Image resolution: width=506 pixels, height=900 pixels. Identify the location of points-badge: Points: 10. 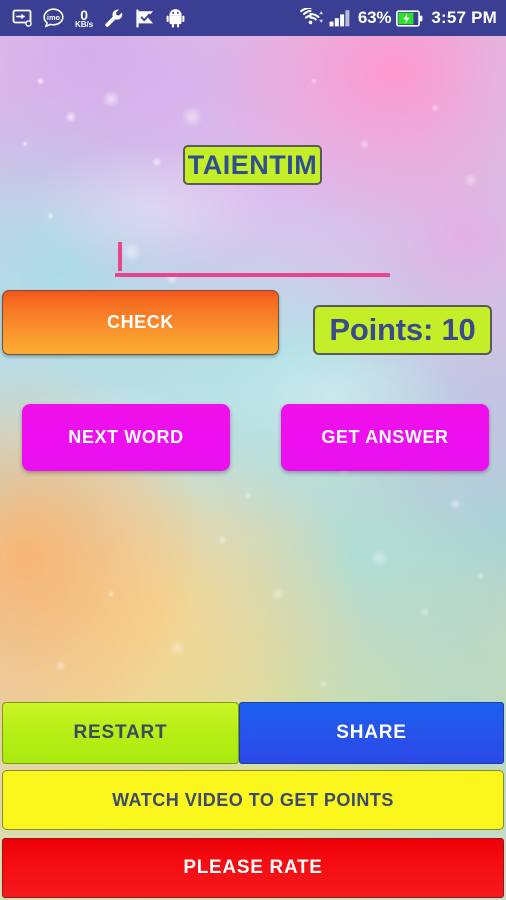
(402, 330).